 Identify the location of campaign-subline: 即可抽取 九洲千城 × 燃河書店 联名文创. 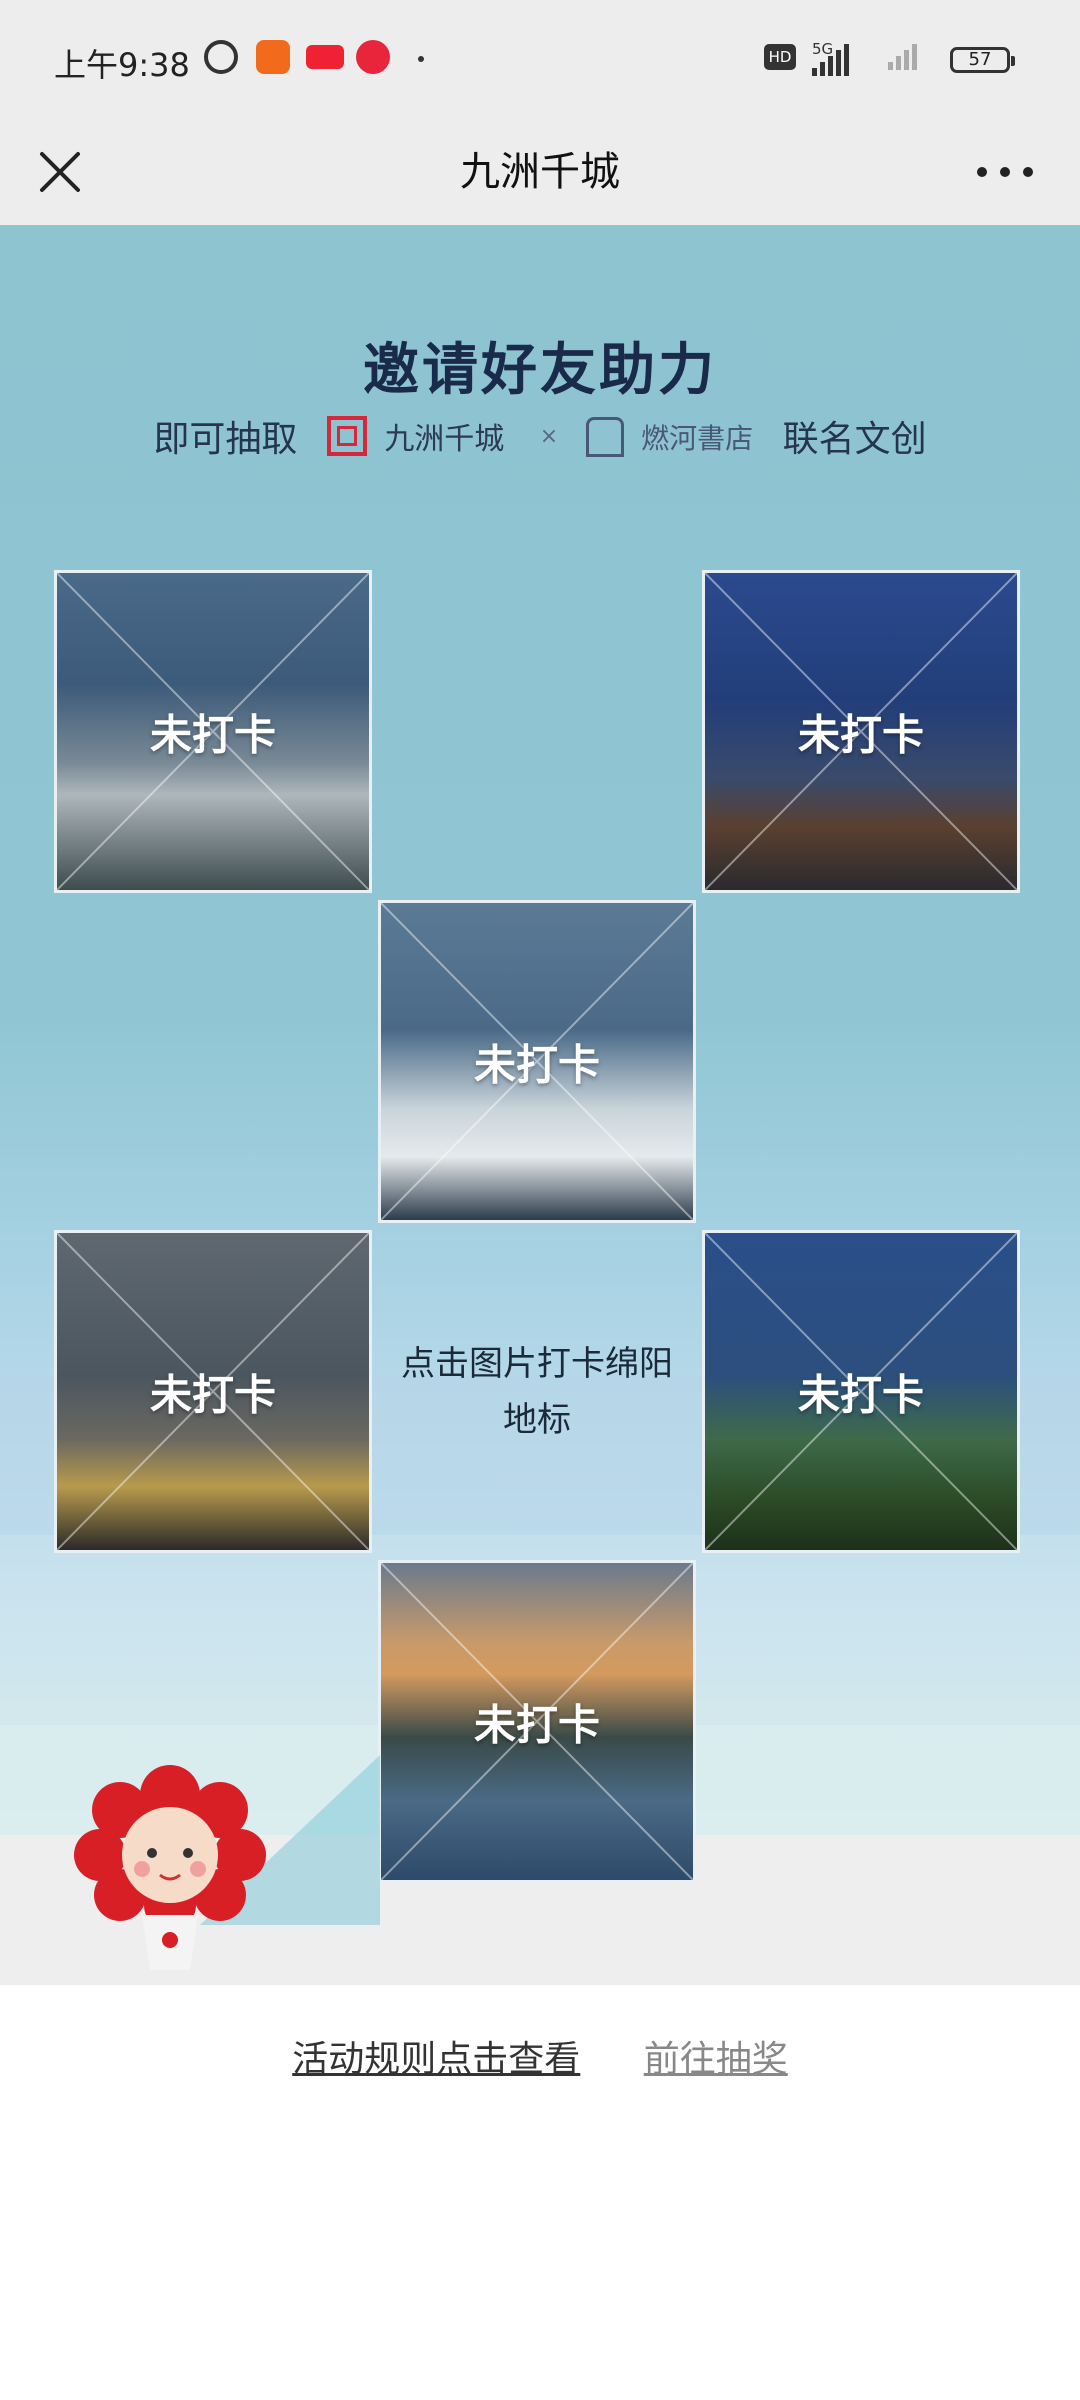
(540, 440).